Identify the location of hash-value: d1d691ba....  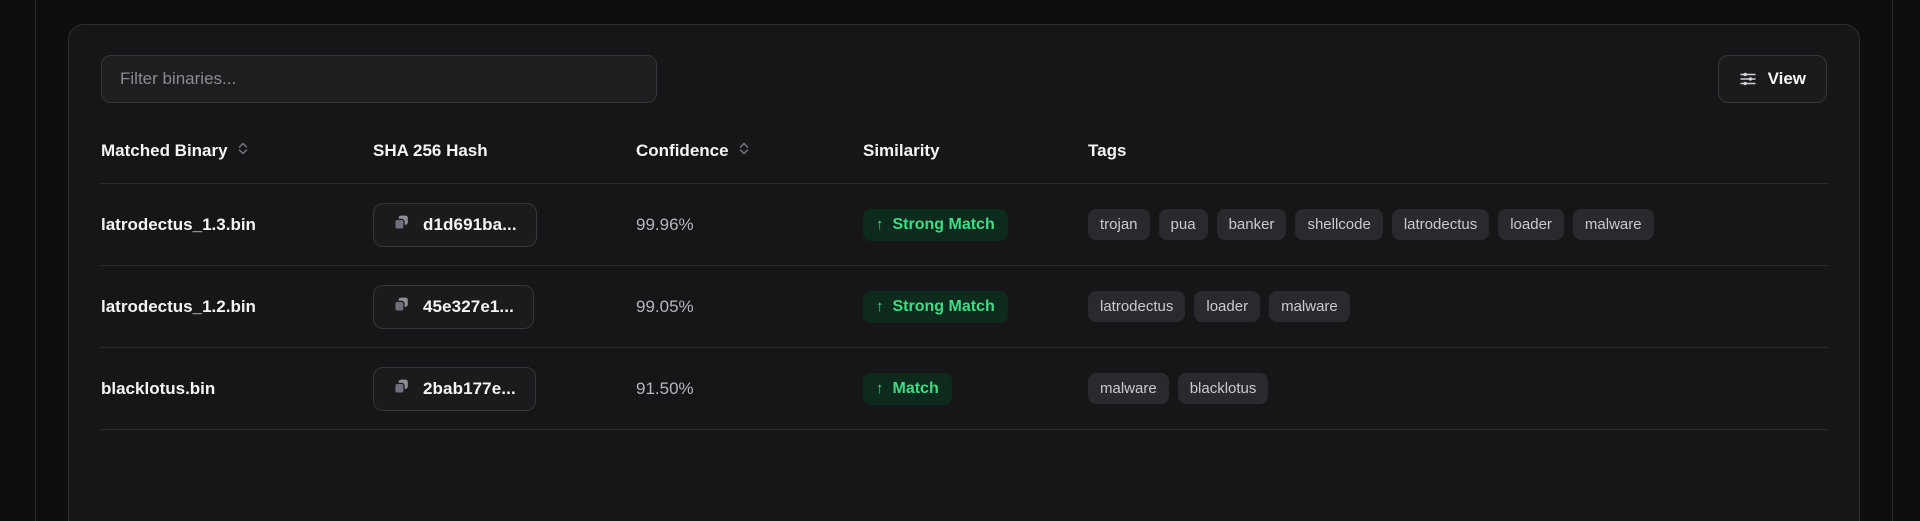
(470, 224).